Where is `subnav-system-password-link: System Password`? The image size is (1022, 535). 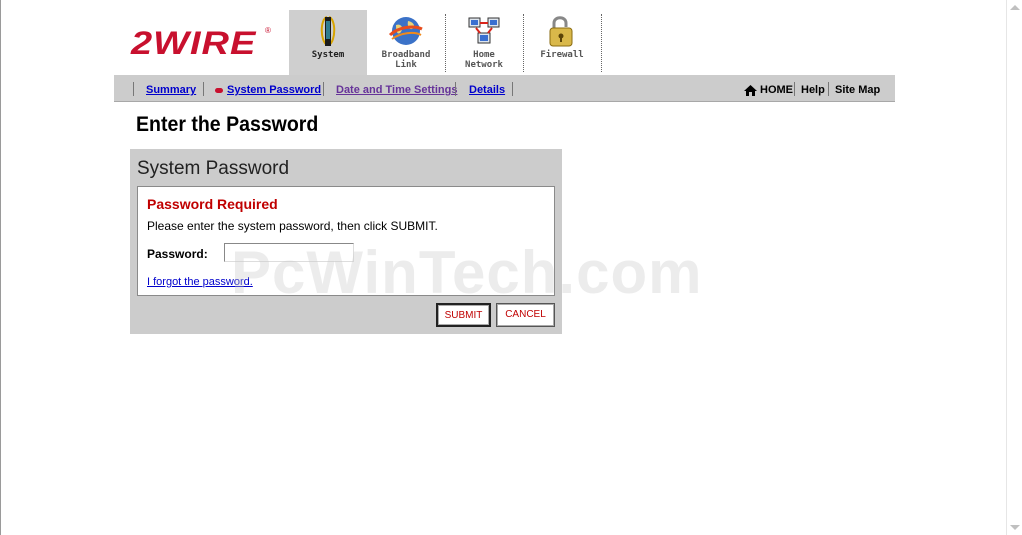 subnav-system-password-link: System Password is located at coordinates (268, 90).